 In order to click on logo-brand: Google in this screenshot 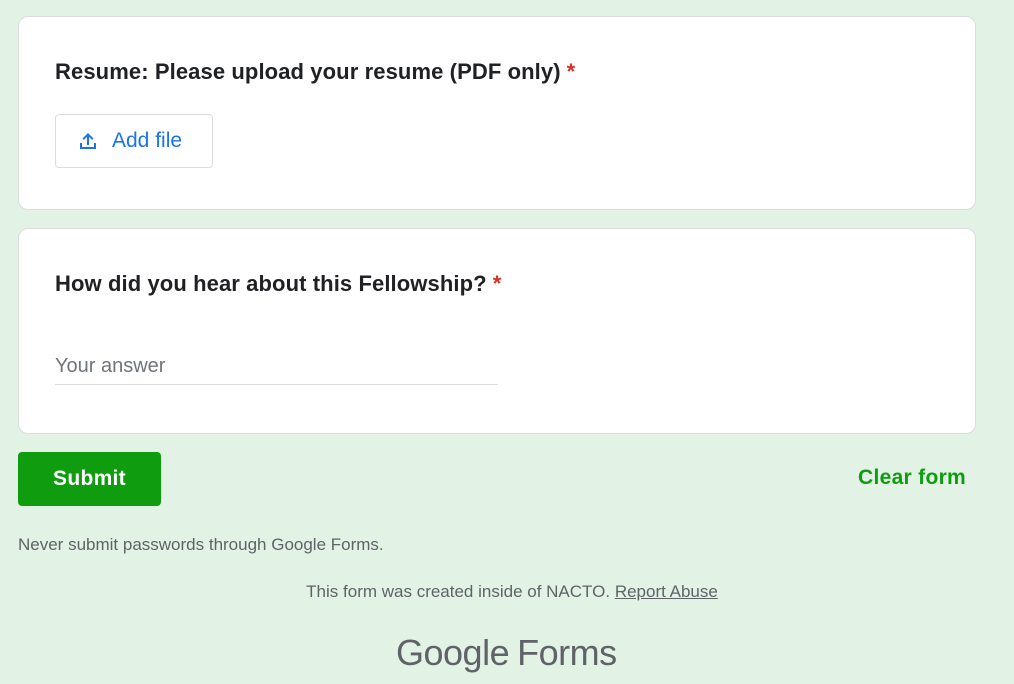, I will do `click(453, 652)`.